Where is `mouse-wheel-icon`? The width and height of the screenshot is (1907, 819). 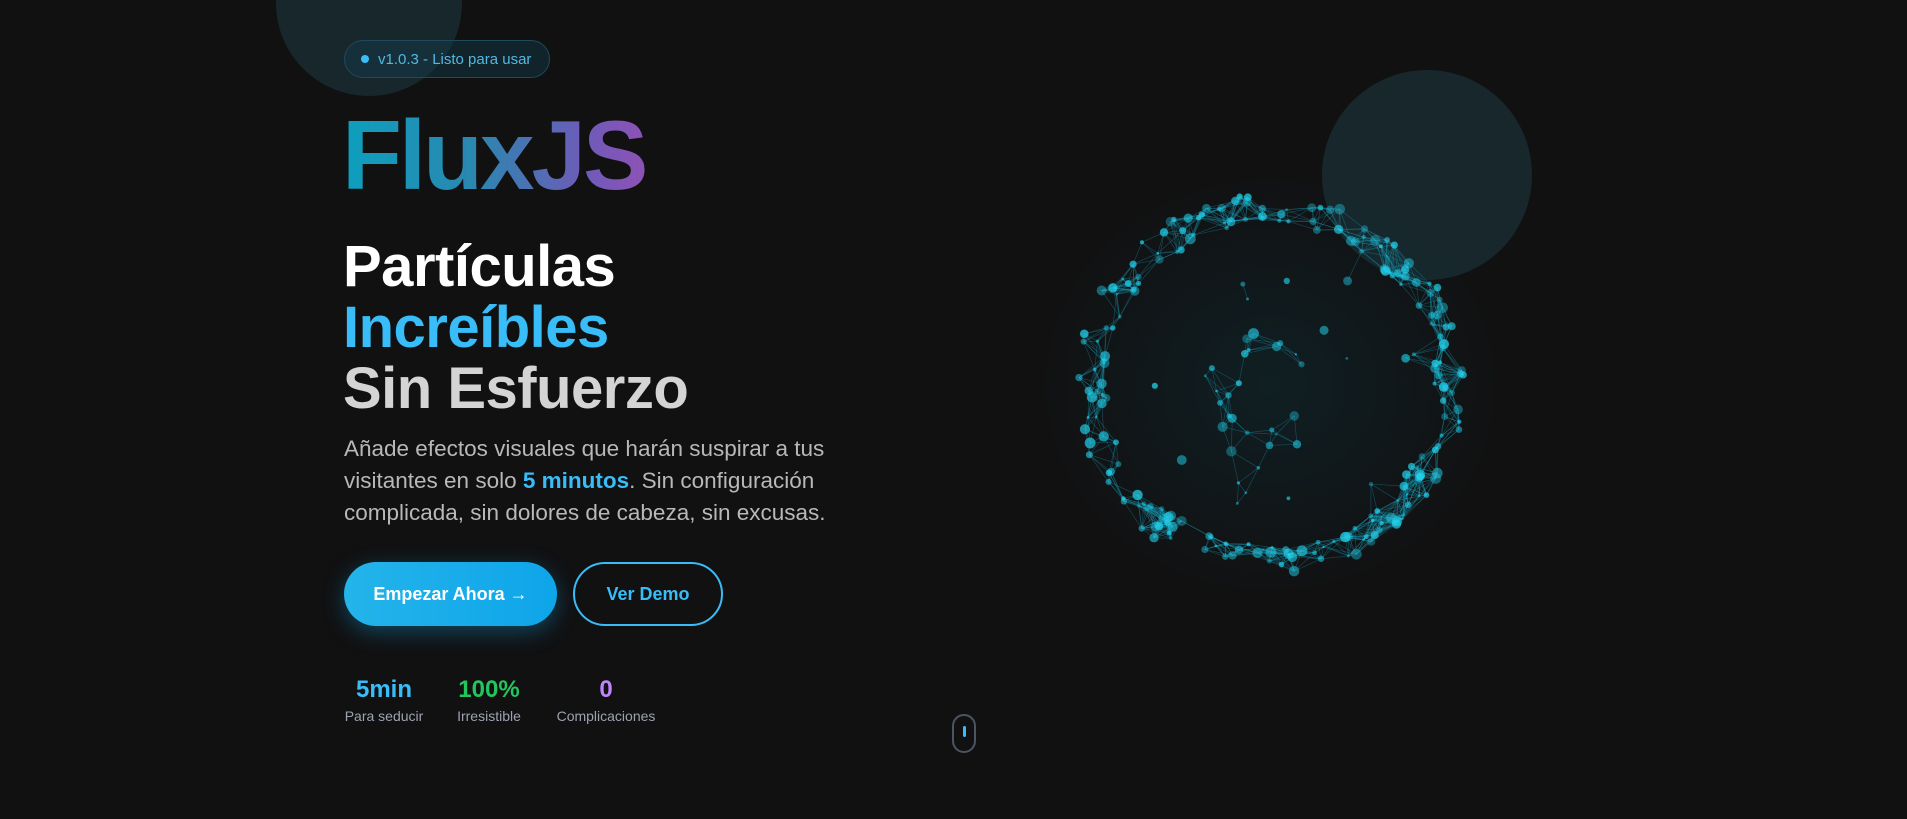
mouse-wheel-icon is located at coordinates (964, 731).